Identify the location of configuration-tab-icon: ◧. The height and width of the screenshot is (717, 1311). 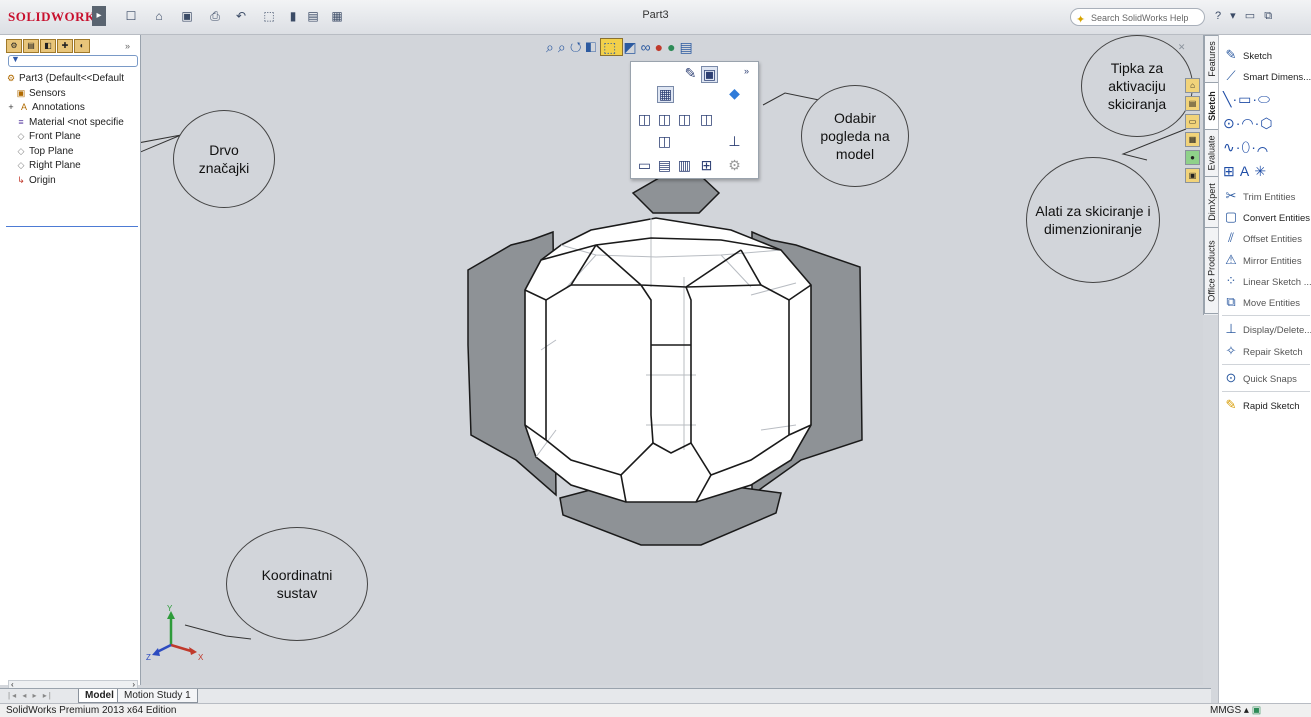
(48, 46).